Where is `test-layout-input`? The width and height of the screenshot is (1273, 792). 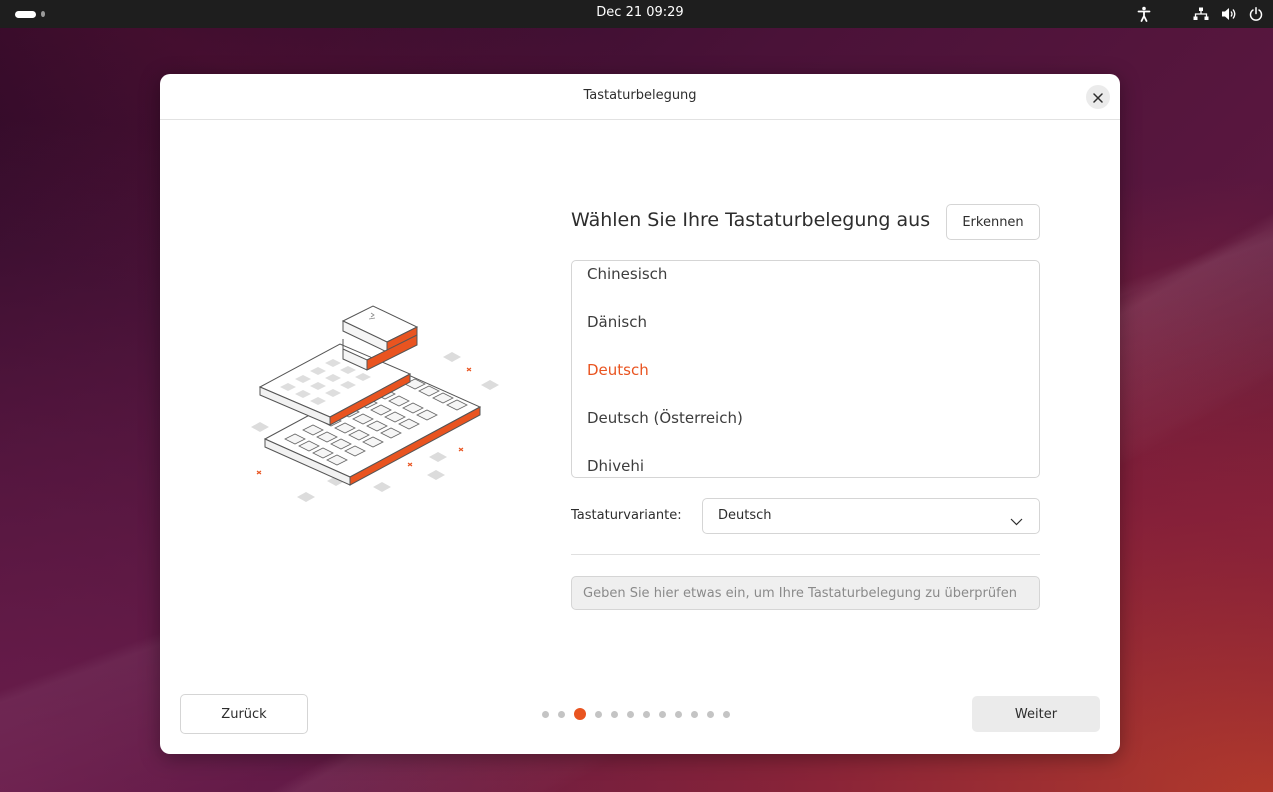 test-layout-input is located at coordinates (805, 593).